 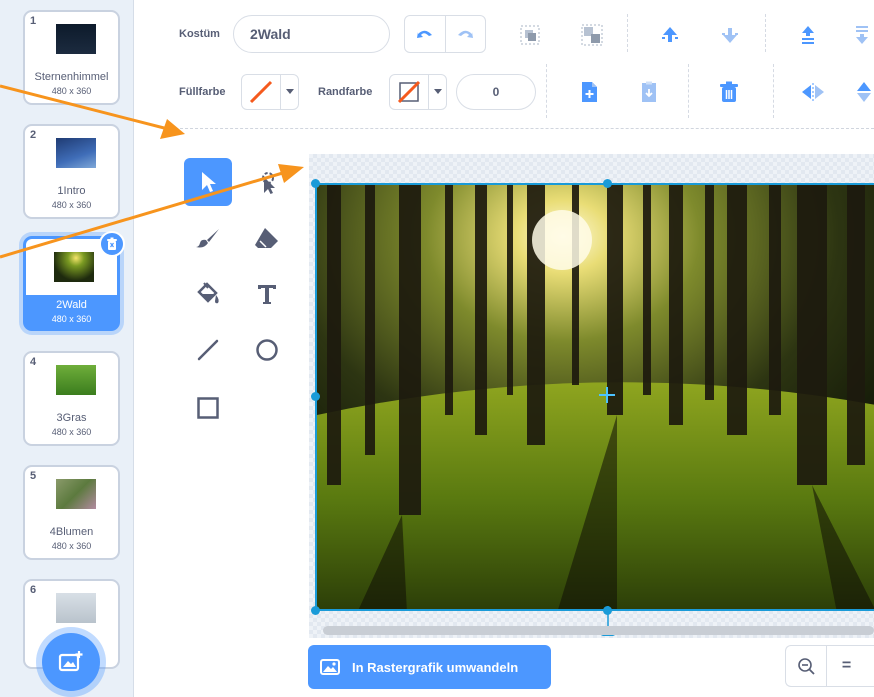 I want to click on front-button, so click(x=808, y=35).